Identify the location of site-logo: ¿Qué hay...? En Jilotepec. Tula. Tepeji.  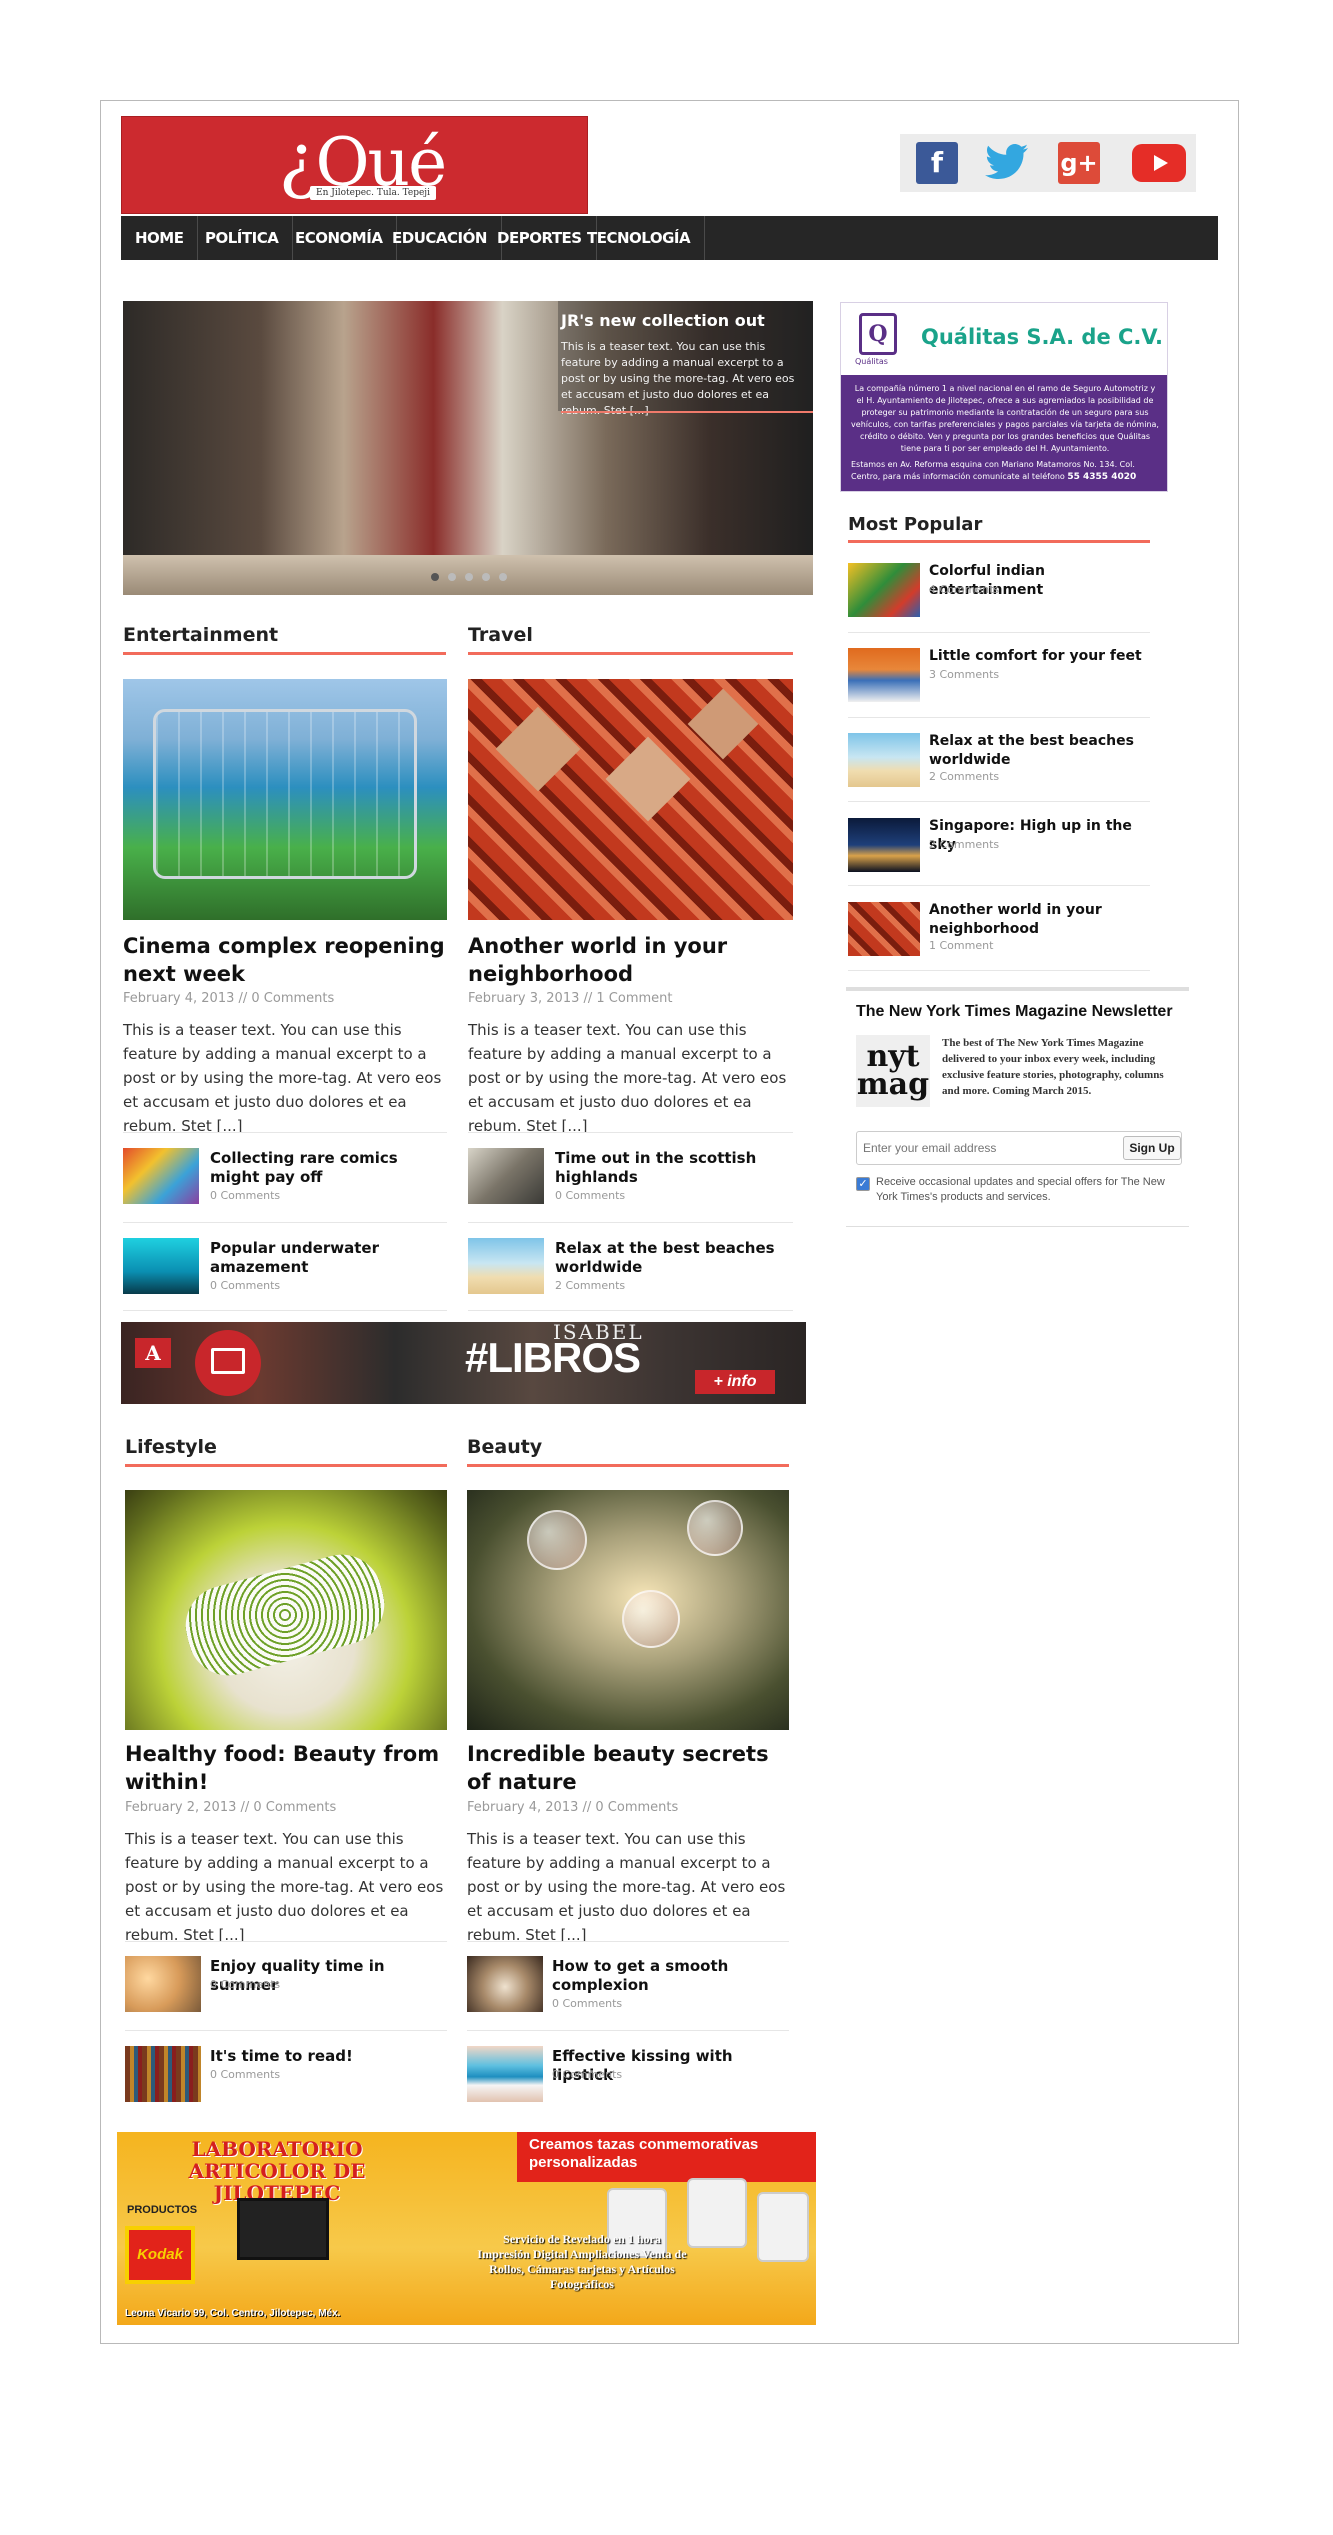
(354, 201).